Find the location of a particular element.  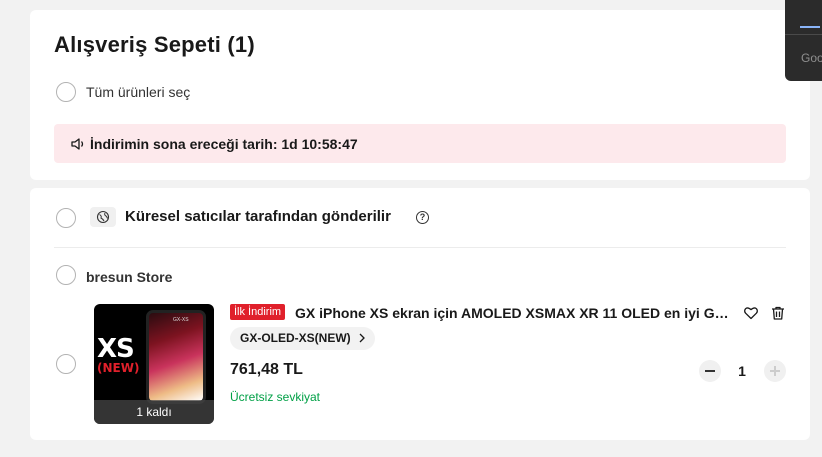

sku-selector: GX-OLED-XS(NEW) is located at coordinates (302, 338).